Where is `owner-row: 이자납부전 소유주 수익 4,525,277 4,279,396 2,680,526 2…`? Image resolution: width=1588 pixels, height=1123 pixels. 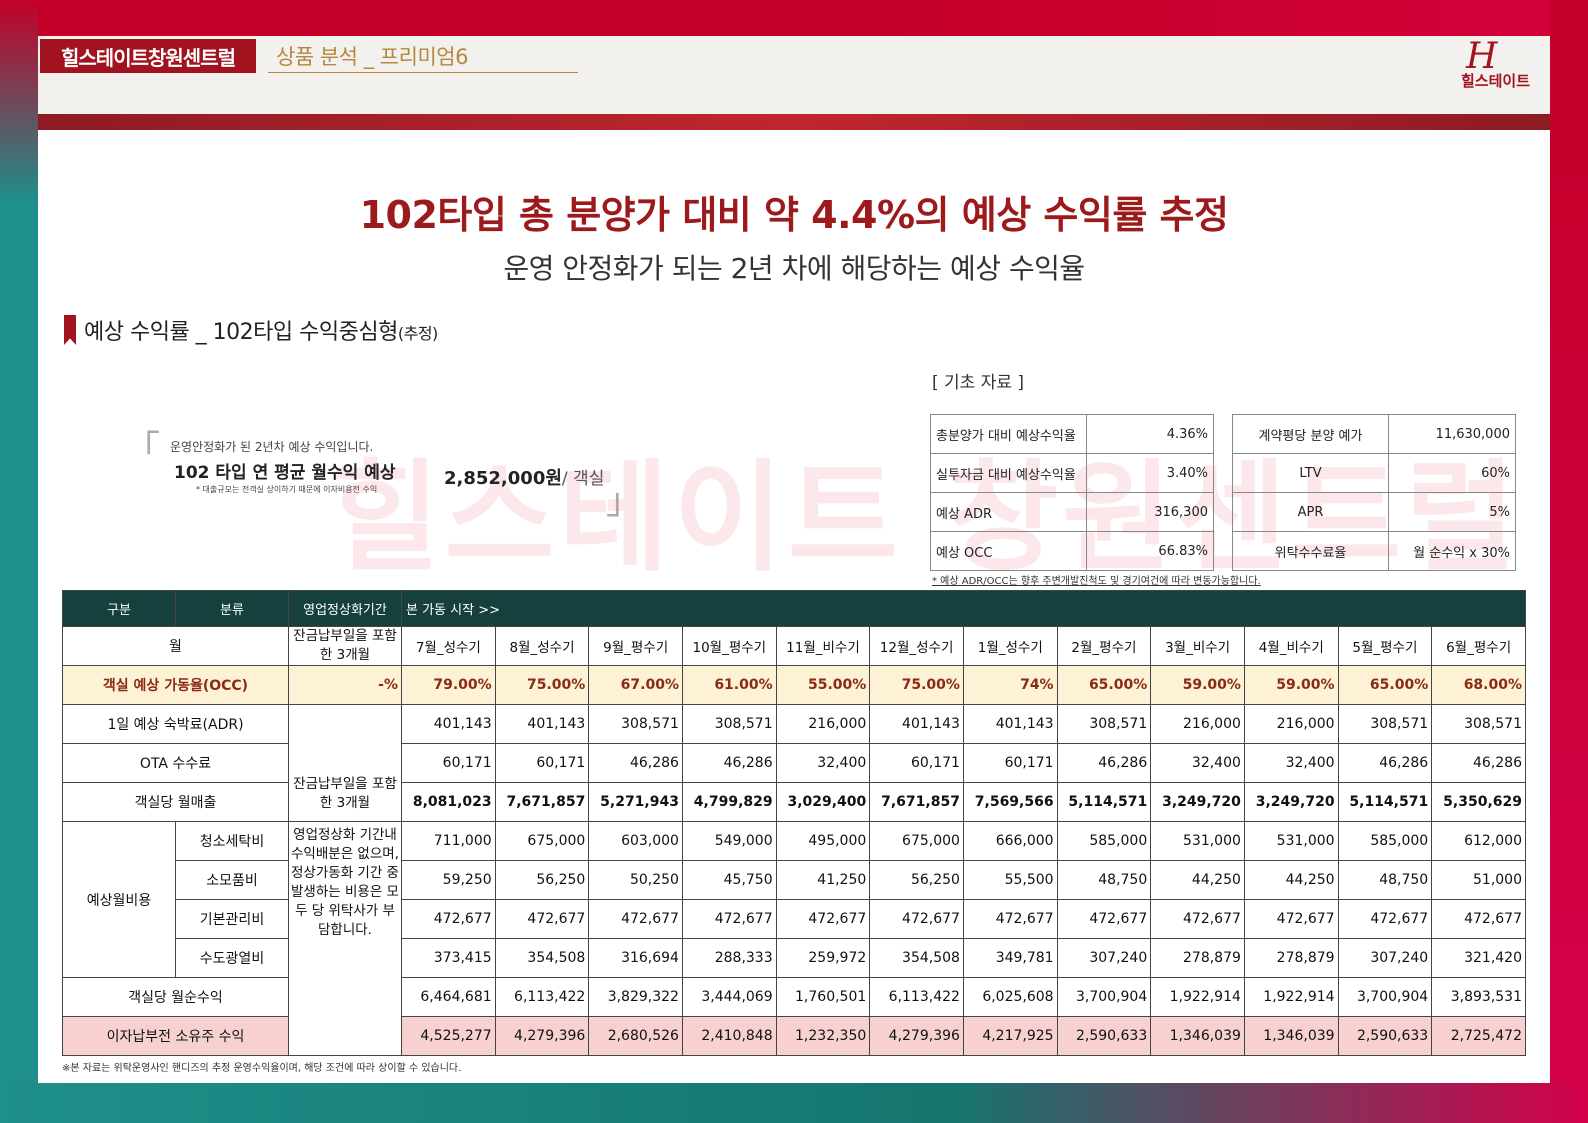
owner-row: 이자납부전 소유주 수익 4,525,277 4,279,396 2,680,526 2… is located at coordinates (794, 1036).